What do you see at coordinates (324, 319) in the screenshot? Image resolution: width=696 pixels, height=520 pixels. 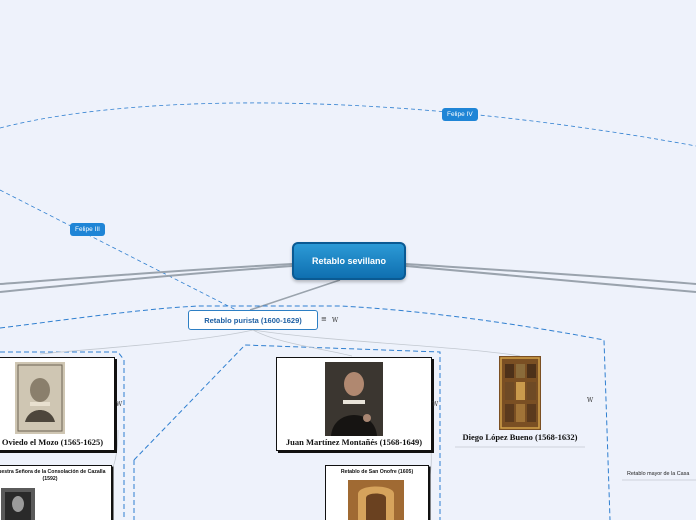 I see `notes-icon: ≡` at bounding box center [324, 319].